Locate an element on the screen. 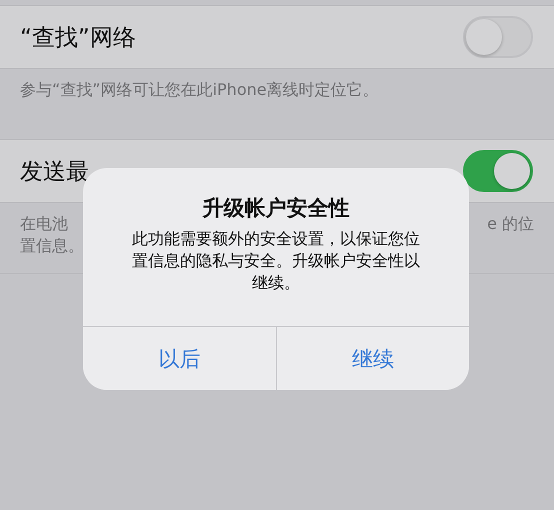 This screenshot has width=554, height=510. setting-label: “查找”网络 is located at coordinates (78, 38).